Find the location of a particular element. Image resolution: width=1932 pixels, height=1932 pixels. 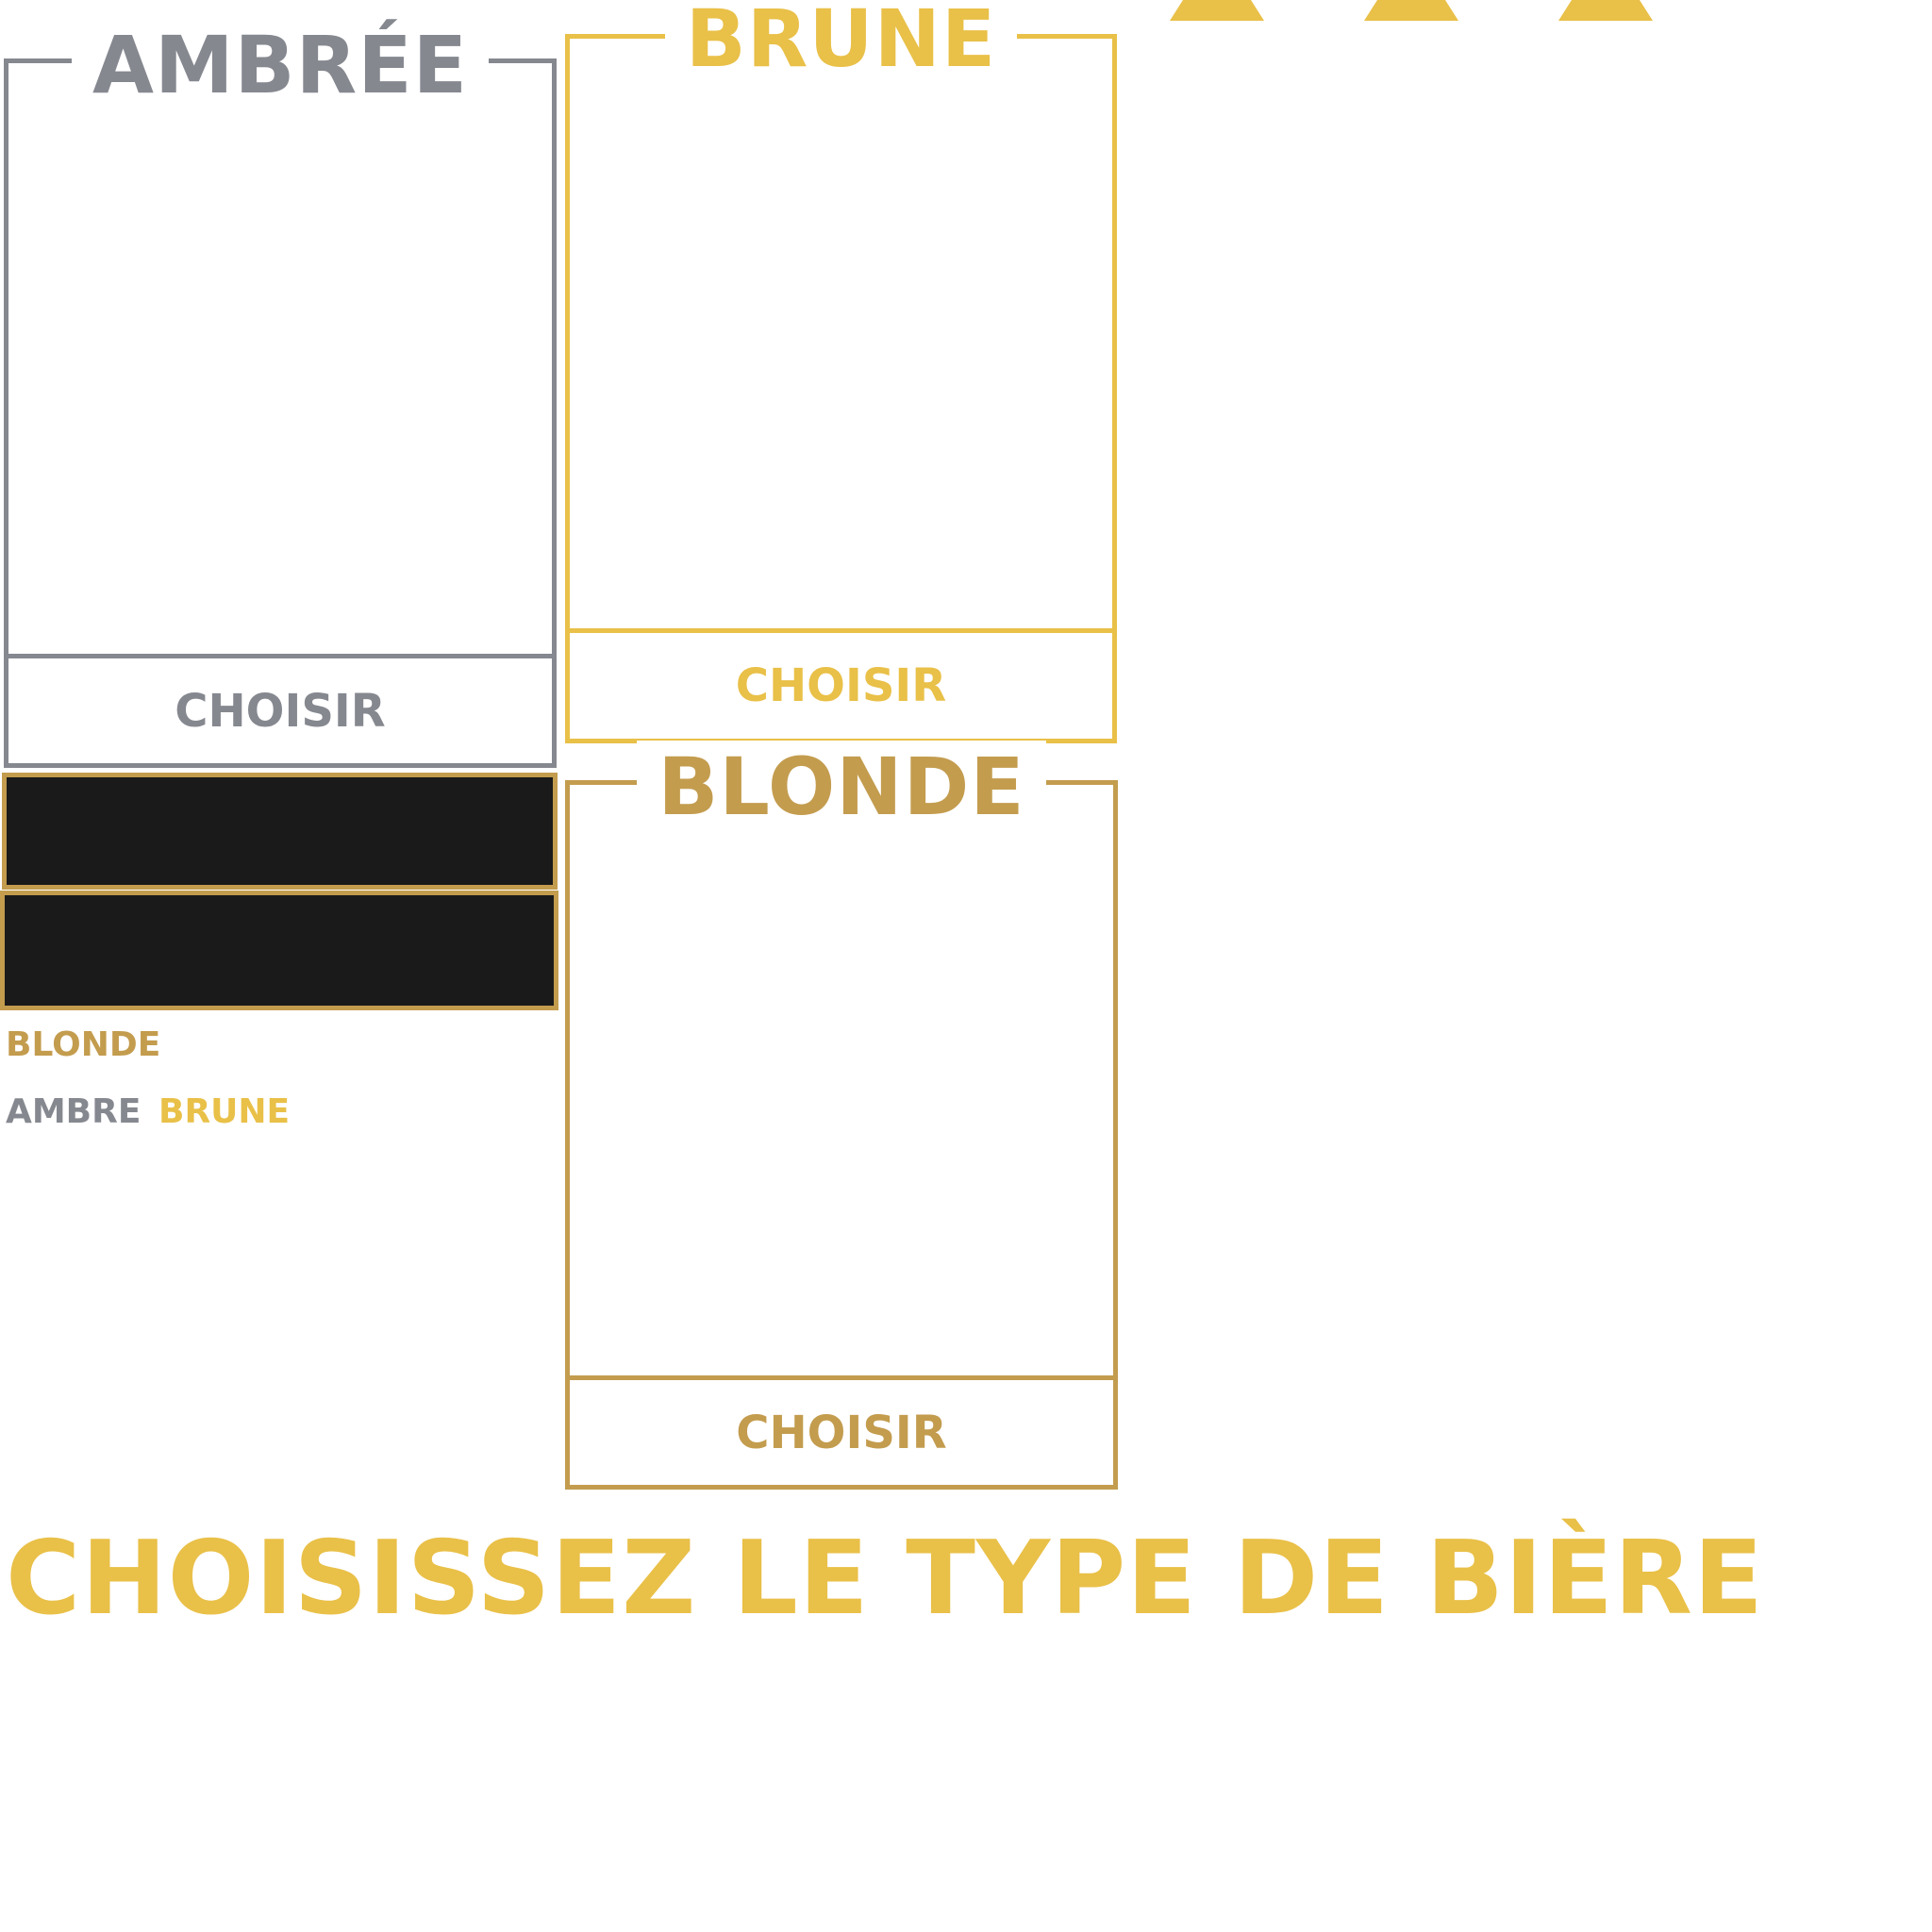

panel-title-text: AMBRÉE is located at coordinates (280, 65).